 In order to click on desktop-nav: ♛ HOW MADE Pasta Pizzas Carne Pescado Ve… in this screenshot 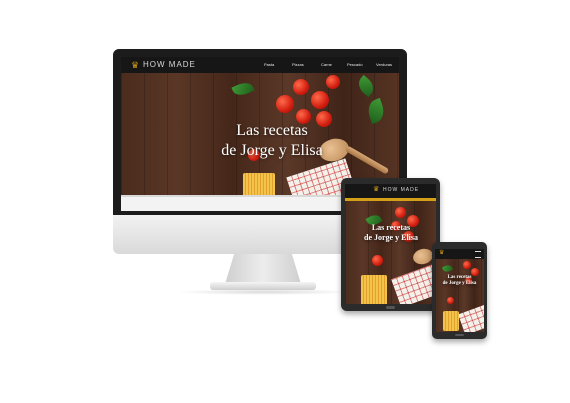, I will do `click(260, 65)`.